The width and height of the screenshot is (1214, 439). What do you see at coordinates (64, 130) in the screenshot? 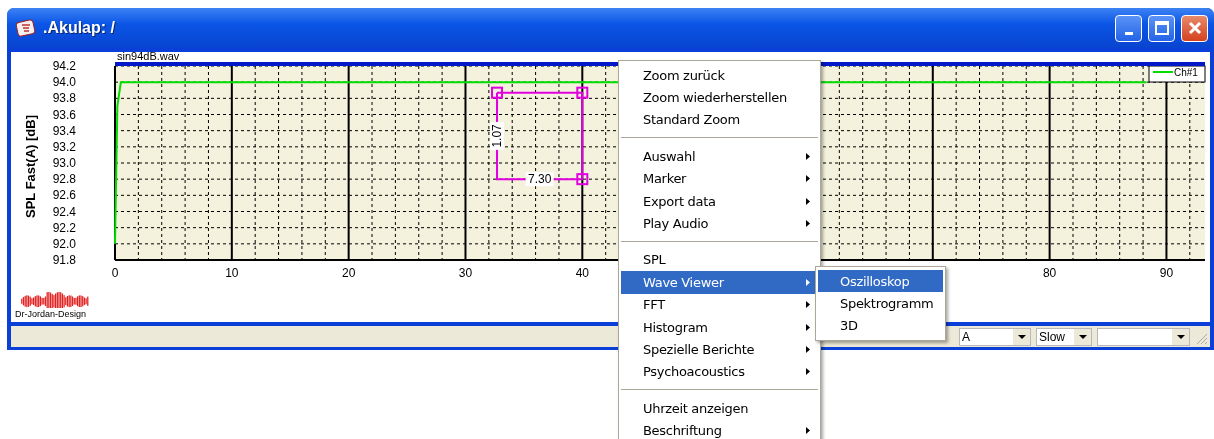
I see `y-tick-label: 93.4` at bounding box center [64, 130].